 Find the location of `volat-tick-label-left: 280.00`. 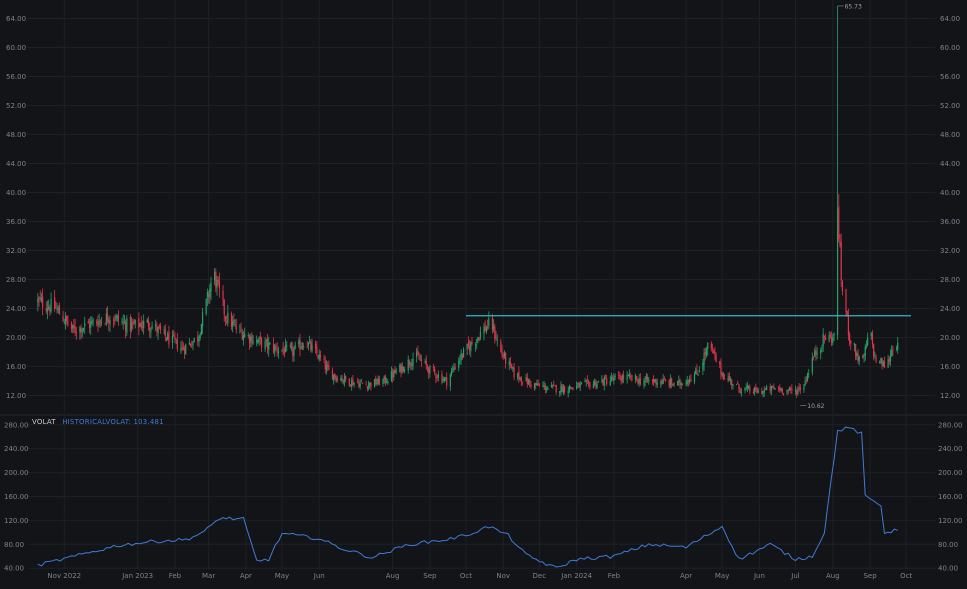

volat-tick-label-left: 280.00 is located at coordinates (16, 425).